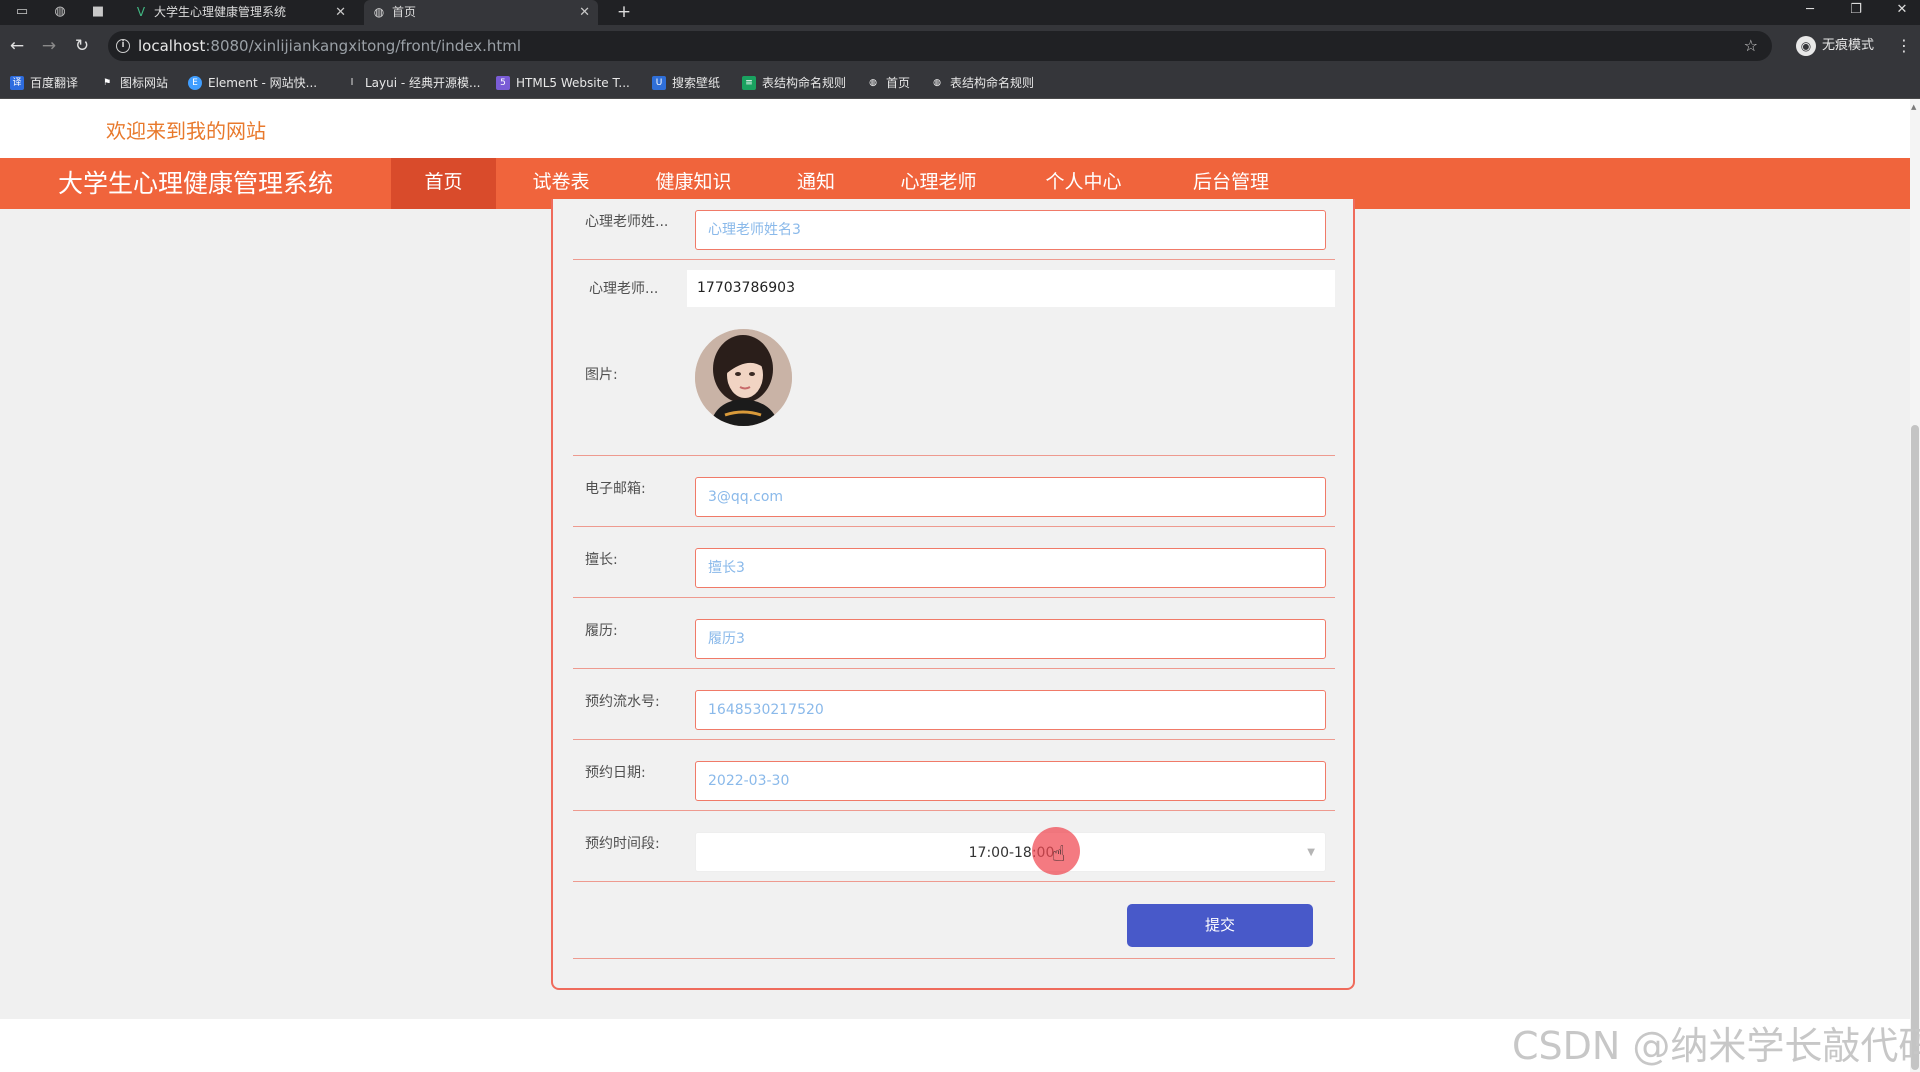  I want to click on date-label: 预约日期:, so click(615, 773).